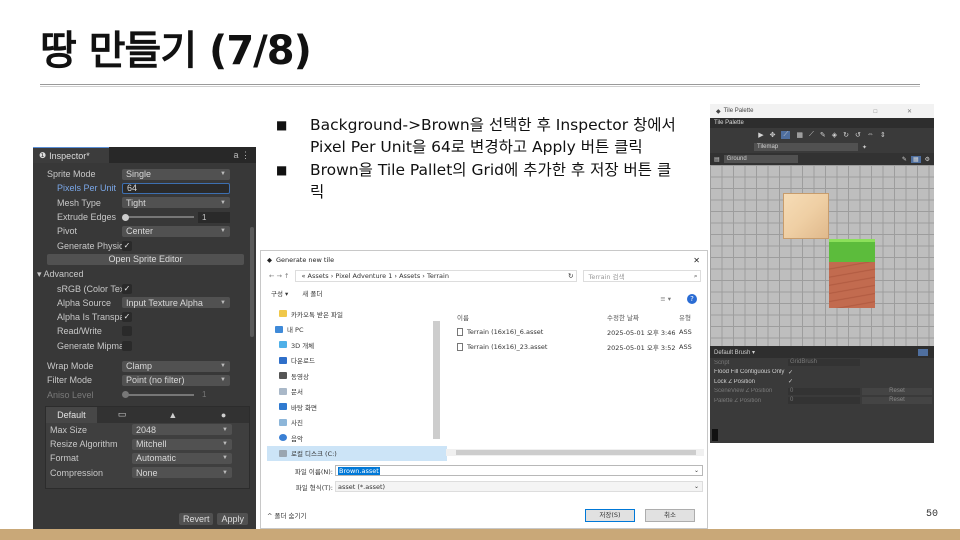 This screenshot has height=540, width=960. Describe the element at coordinates (692, 299) in the screenshot. I see `help-icon: ?` at that location.